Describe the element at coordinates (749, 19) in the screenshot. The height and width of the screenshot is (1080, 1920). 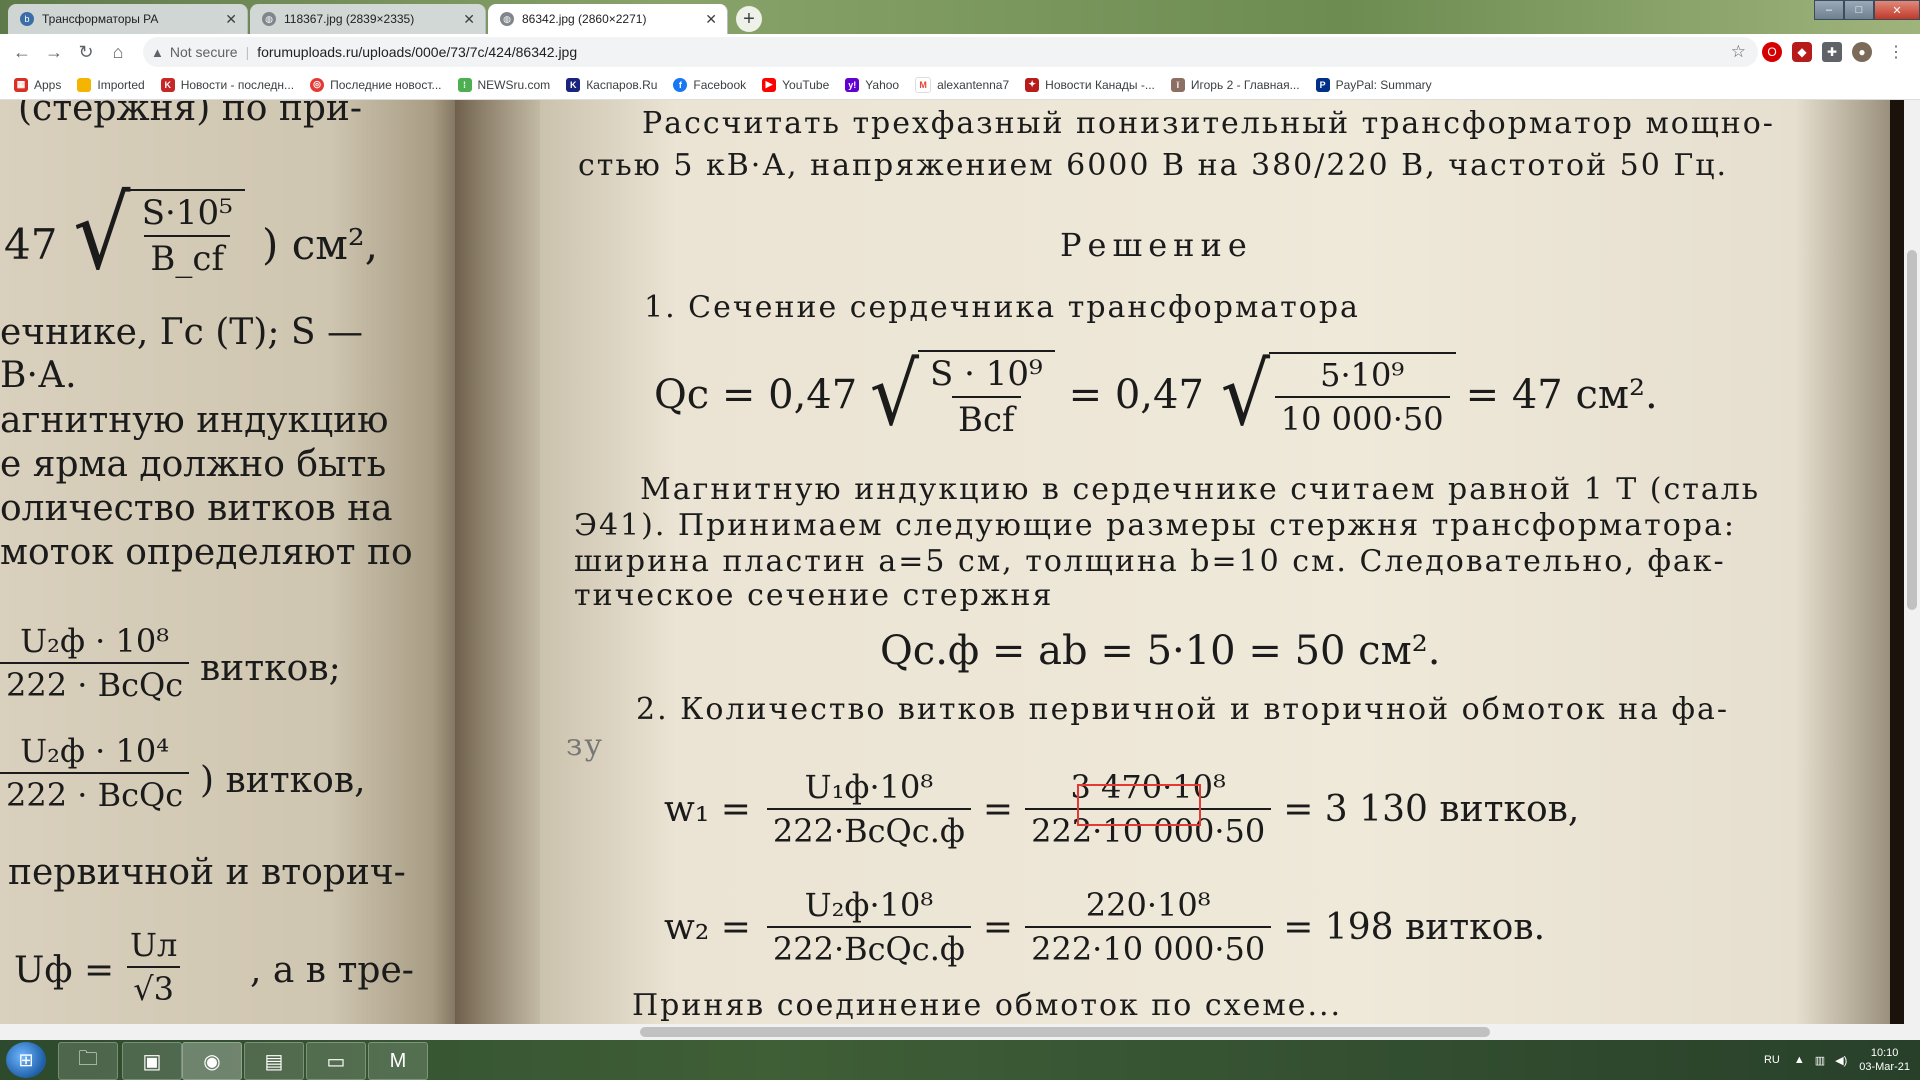
I see `new-tab-button: +` at that location.